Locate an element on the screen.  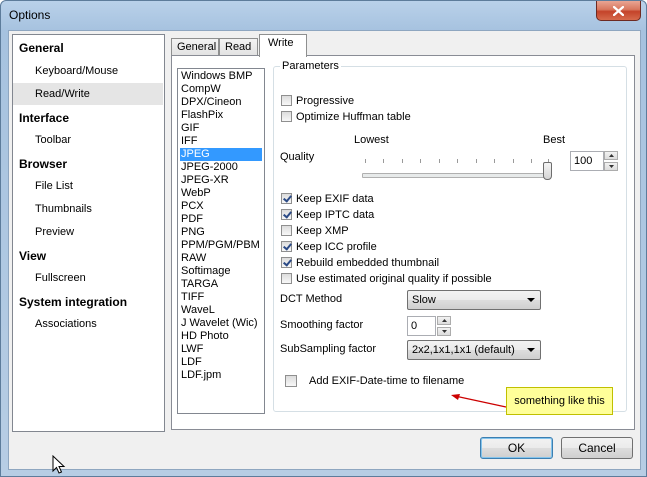
nav-item-preview: Preview is located at coordinates (88, 232).